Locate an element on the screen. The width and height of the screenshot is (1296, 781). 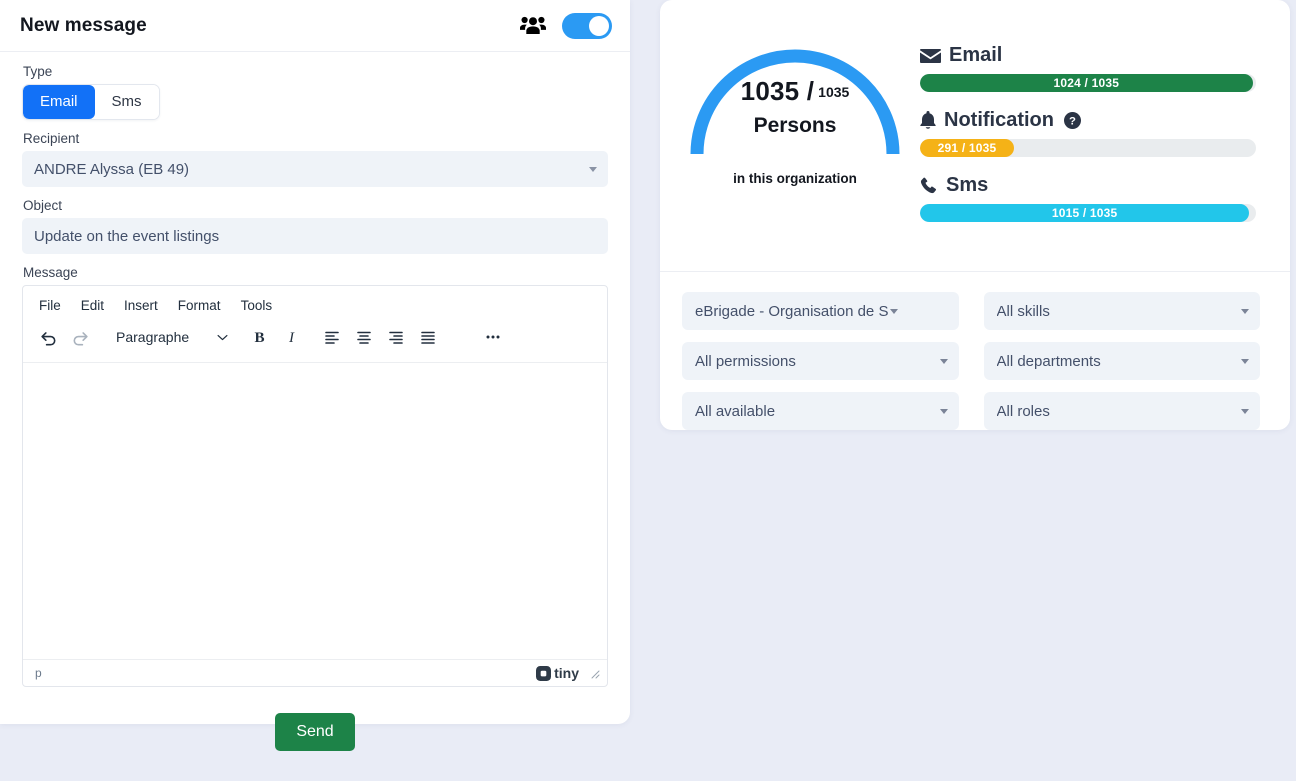
channel-sms-value: 1015 / 1035 is located at coordinates (1084, 213).